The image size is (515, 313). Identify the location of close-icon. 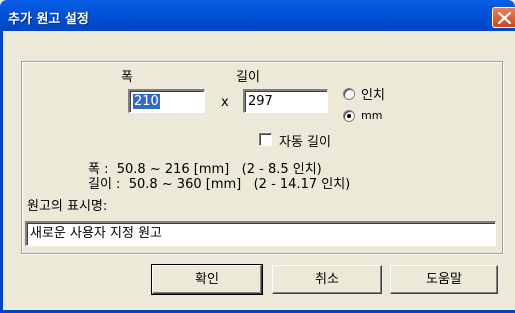
(504, 18).